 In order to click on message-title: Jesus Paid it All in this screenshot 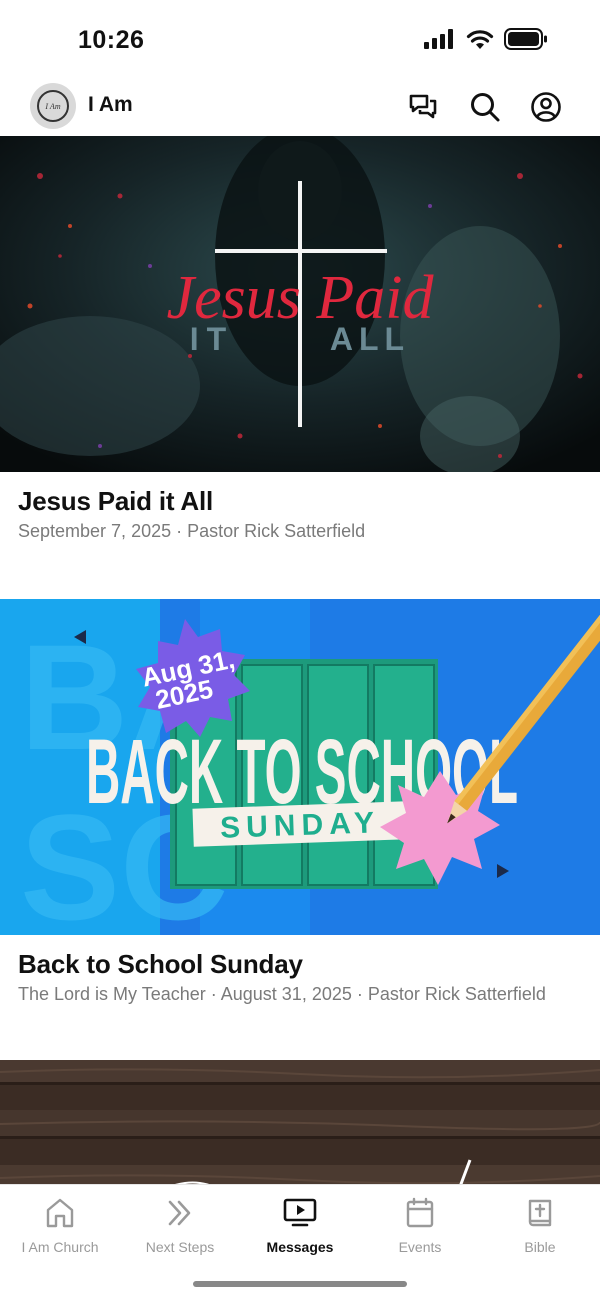, I will do `click(116, 501)`.